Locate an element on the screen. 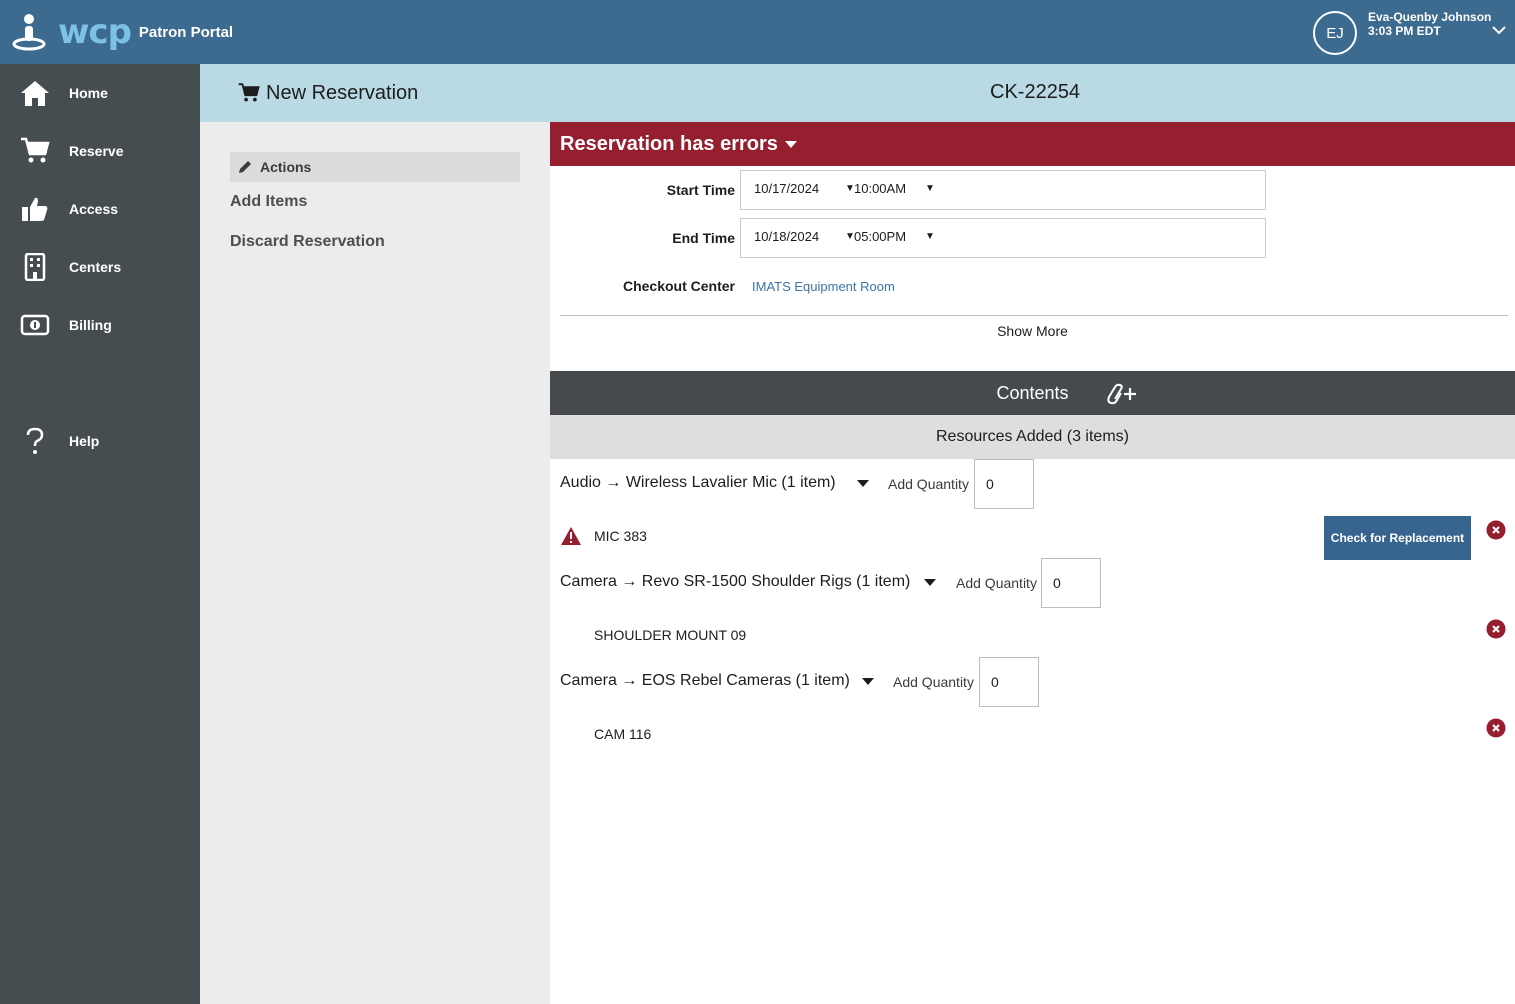  resources-summary: Resources Added (3 items) is located at coordinates (1032, 437).